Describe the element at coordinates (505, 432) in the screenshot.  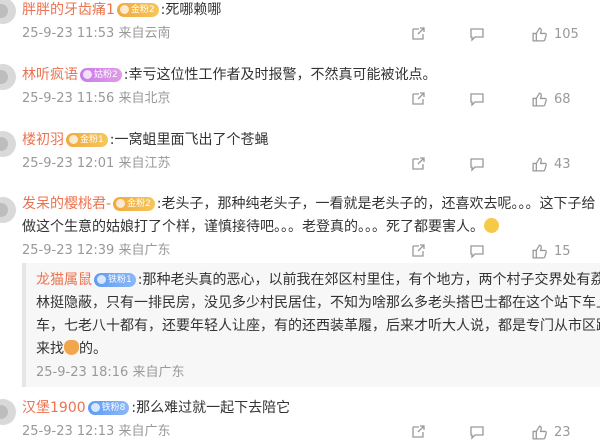
I see `comment-actions: 23` at that location.